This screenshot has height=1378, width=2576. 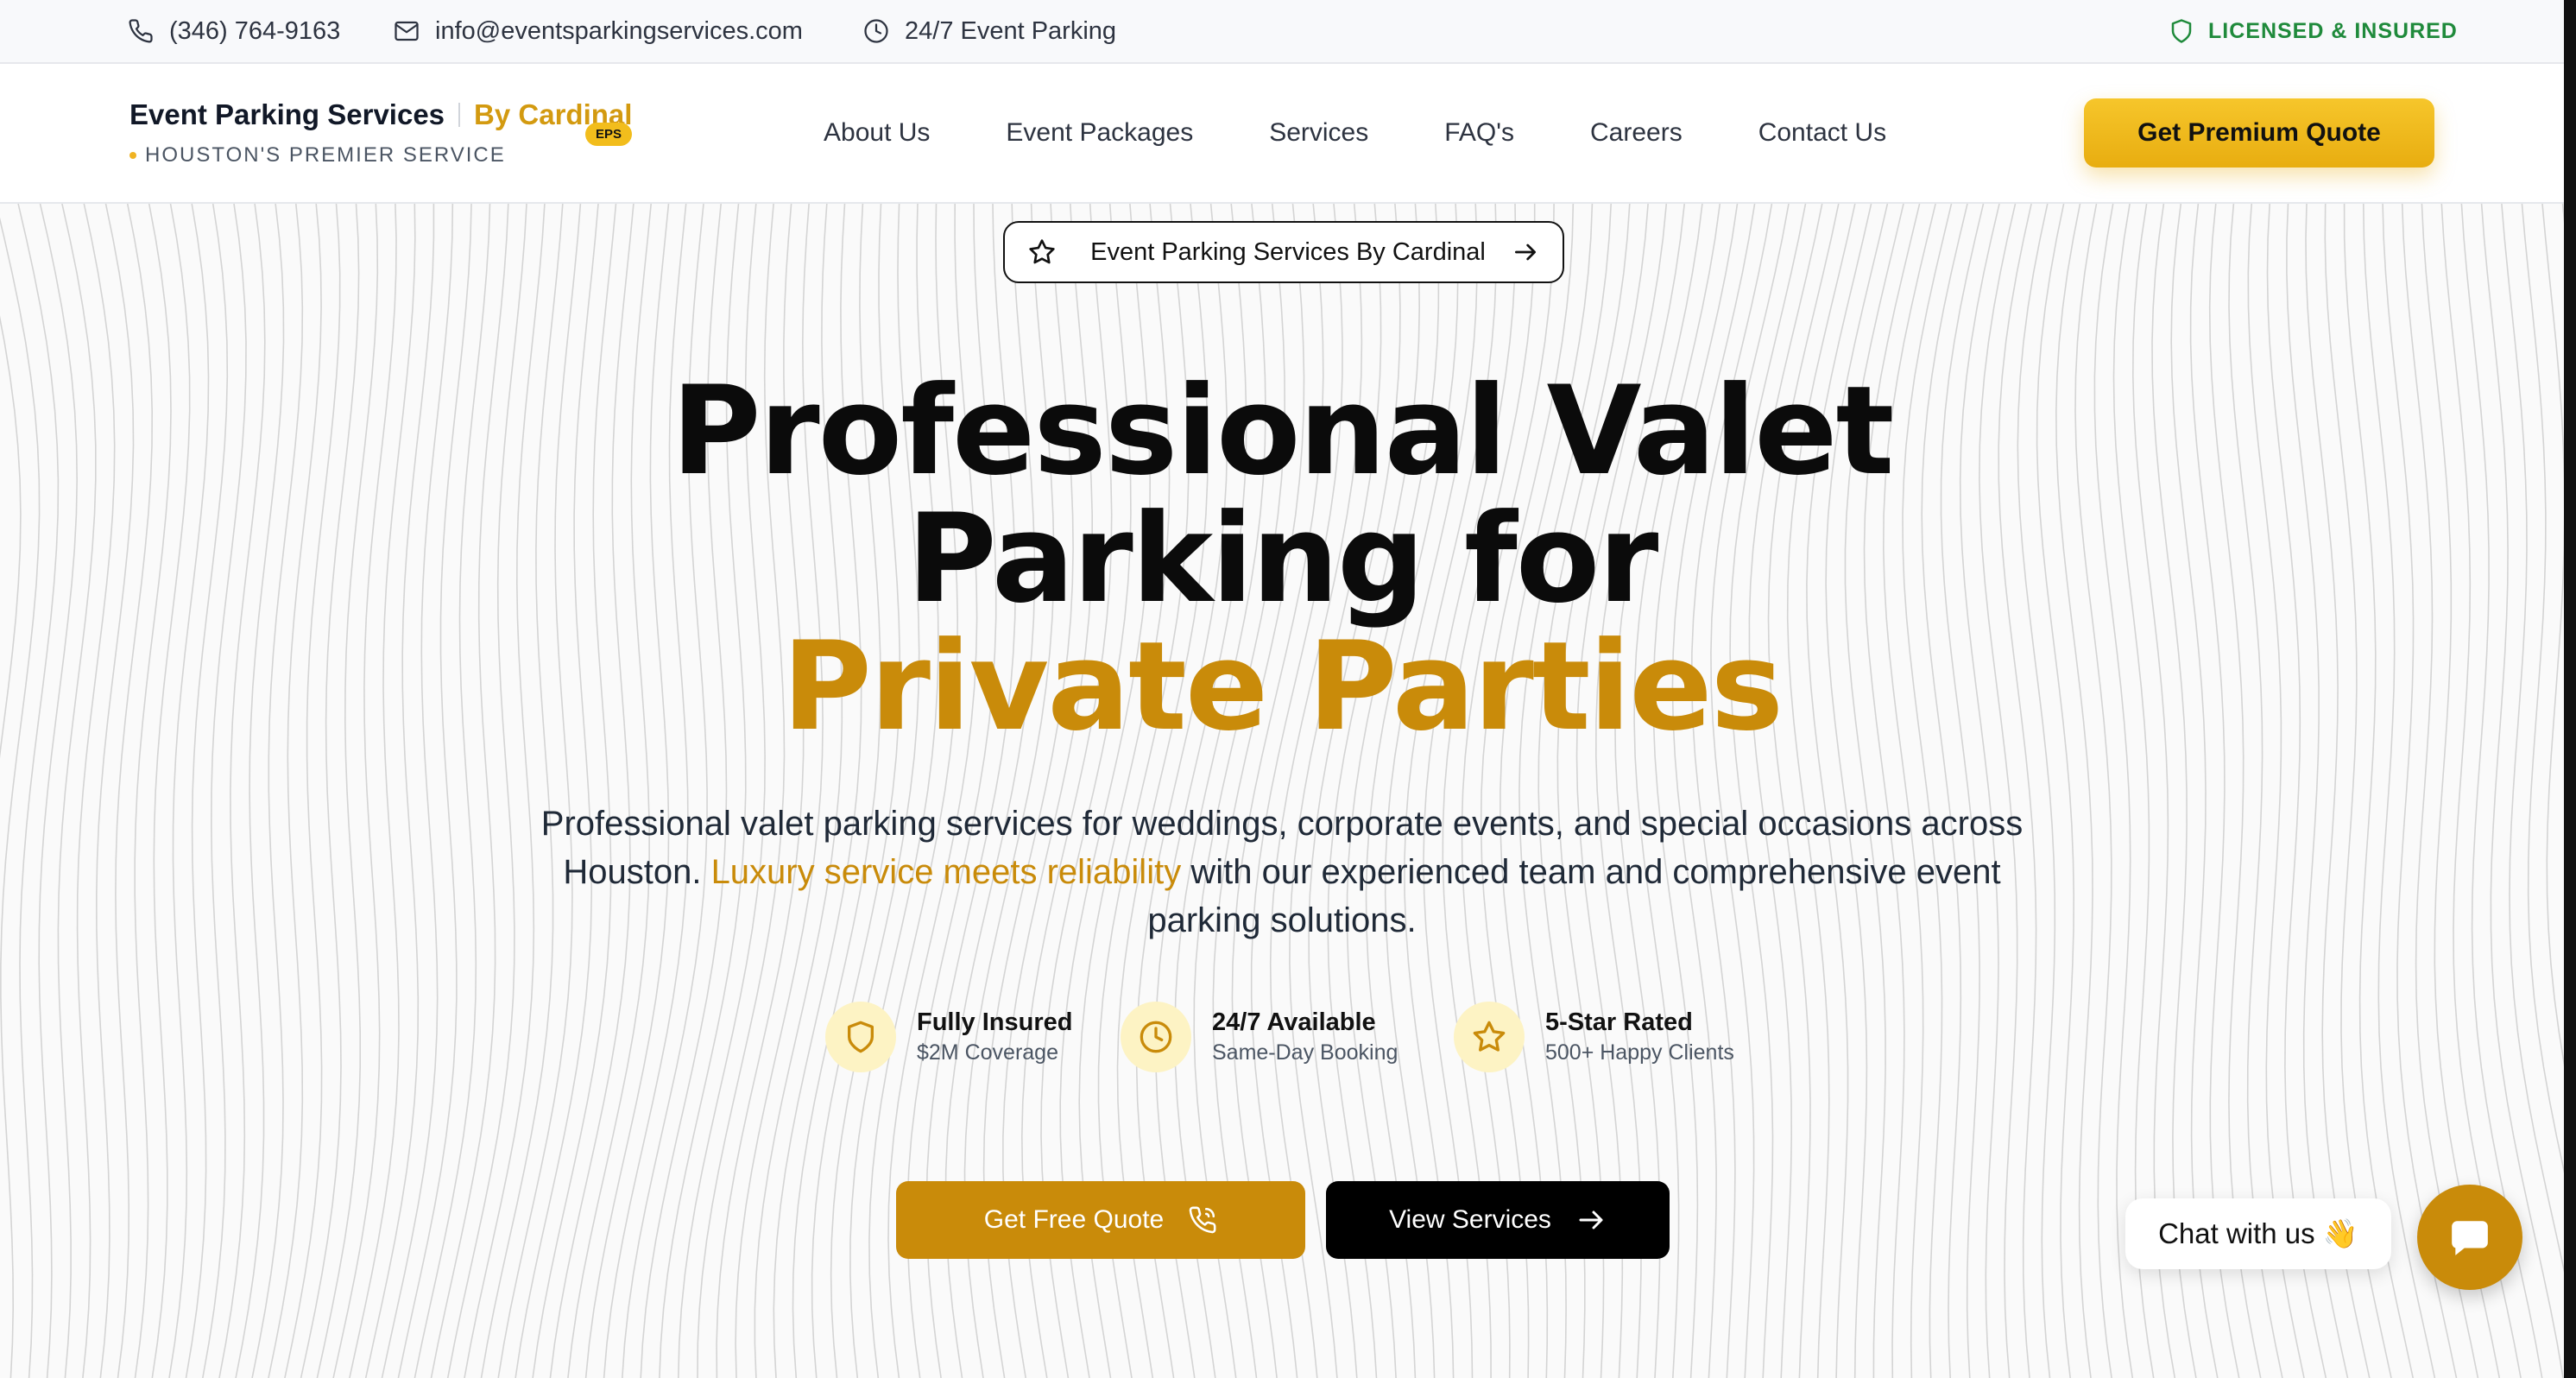 What do you see at coordinates (619, 30) in the screenshot?
I see `topbar-email-text: info@eventsparkingservices.com` at bounding box center [619, 30].